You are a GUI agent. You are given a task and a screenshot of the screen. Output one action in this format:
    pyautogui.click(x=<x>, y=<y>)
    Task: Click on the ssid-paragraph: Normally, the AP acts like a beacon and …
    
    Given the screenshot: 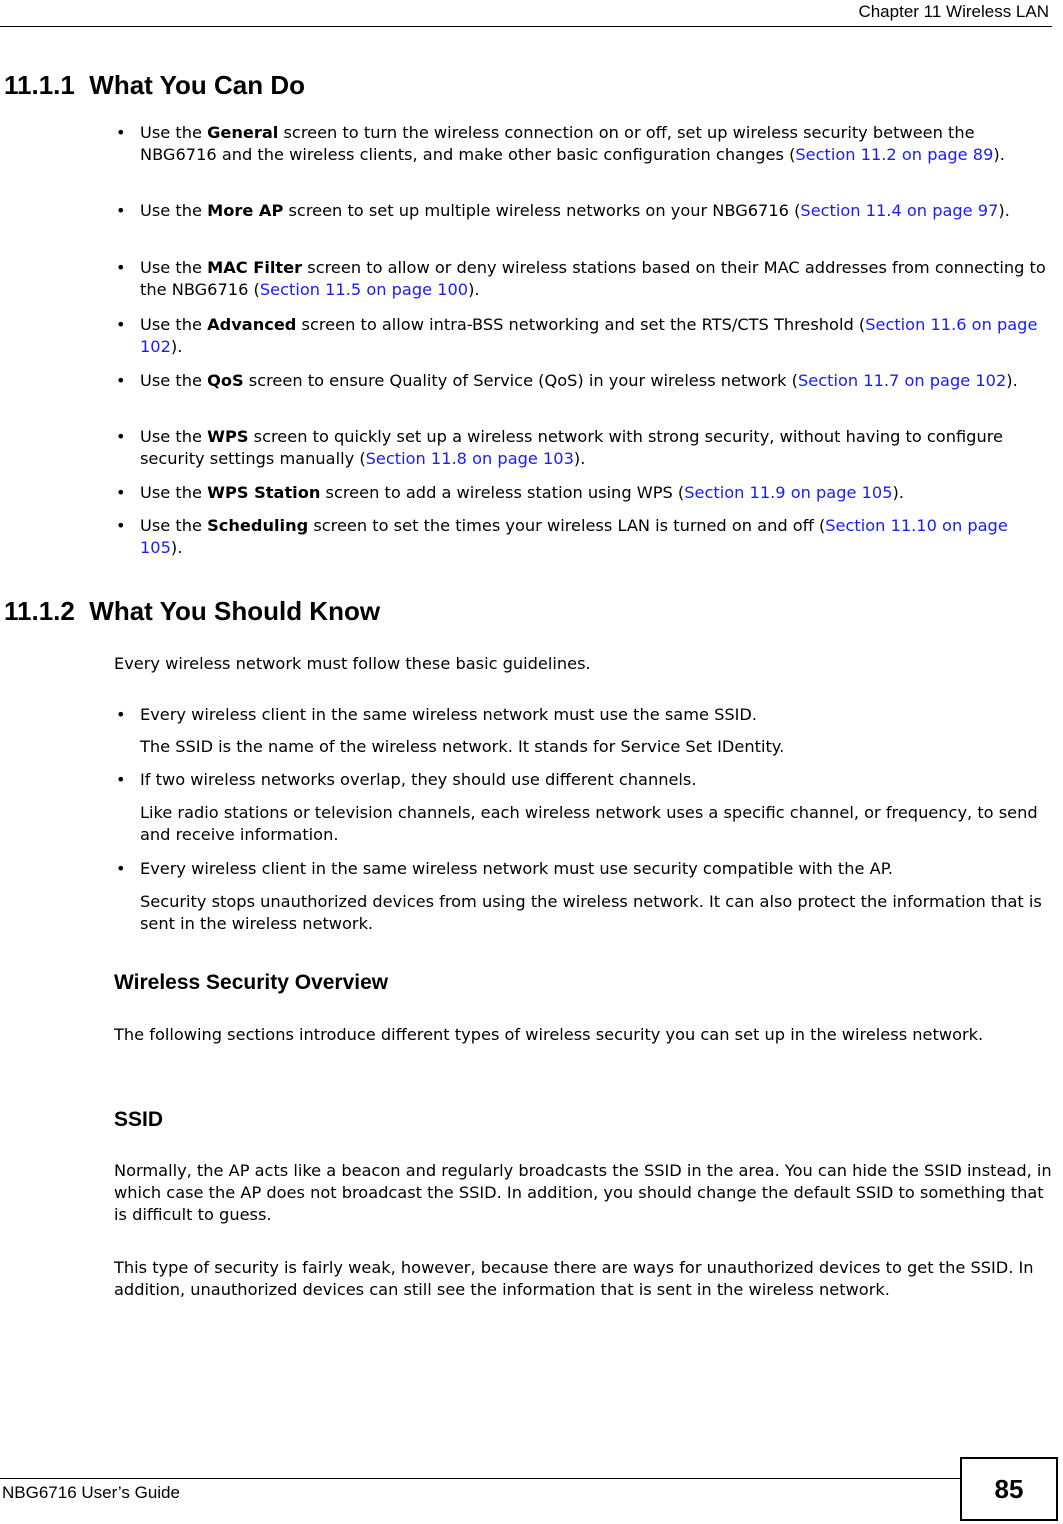 What is the action you would take?
    pyautogui.click(x=583, y=1192)
    